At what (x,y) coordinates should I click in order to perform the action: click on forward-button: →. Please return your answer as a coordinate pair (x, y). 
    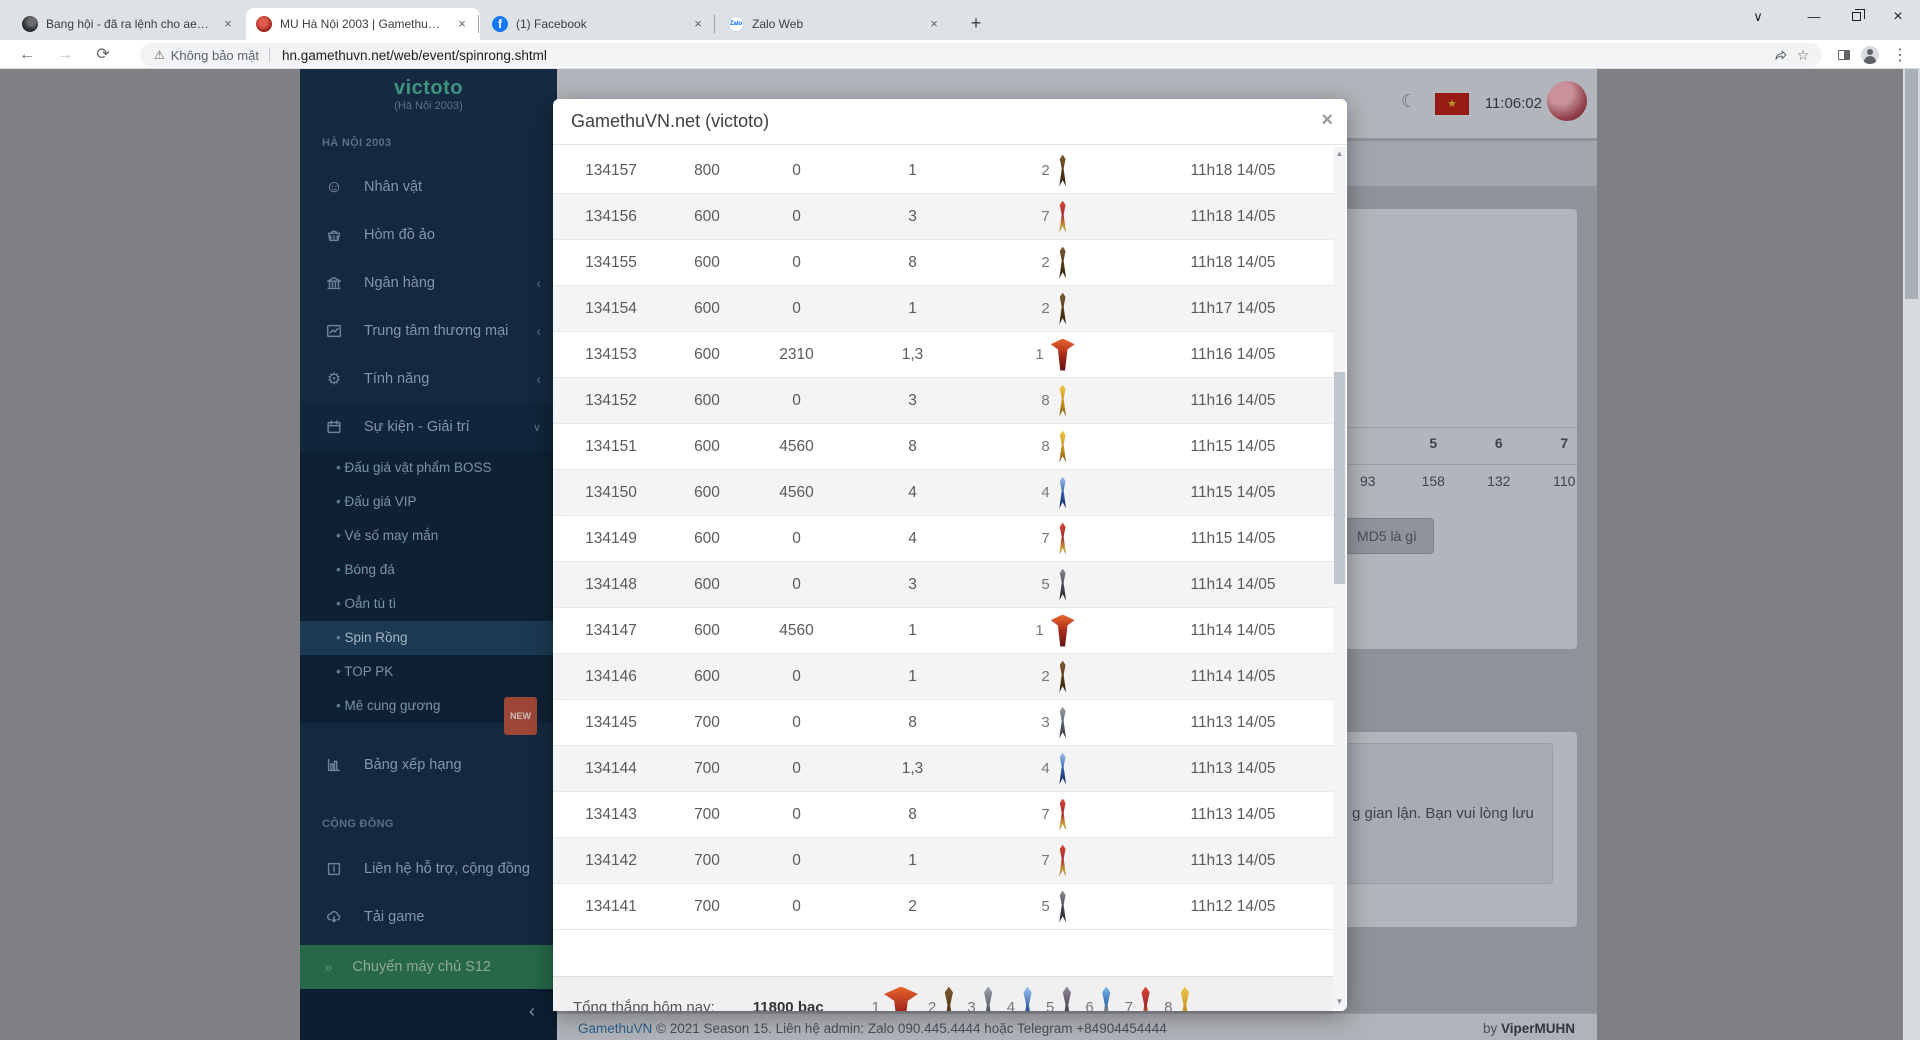
    Looking at the image, I should click on (65, 55).